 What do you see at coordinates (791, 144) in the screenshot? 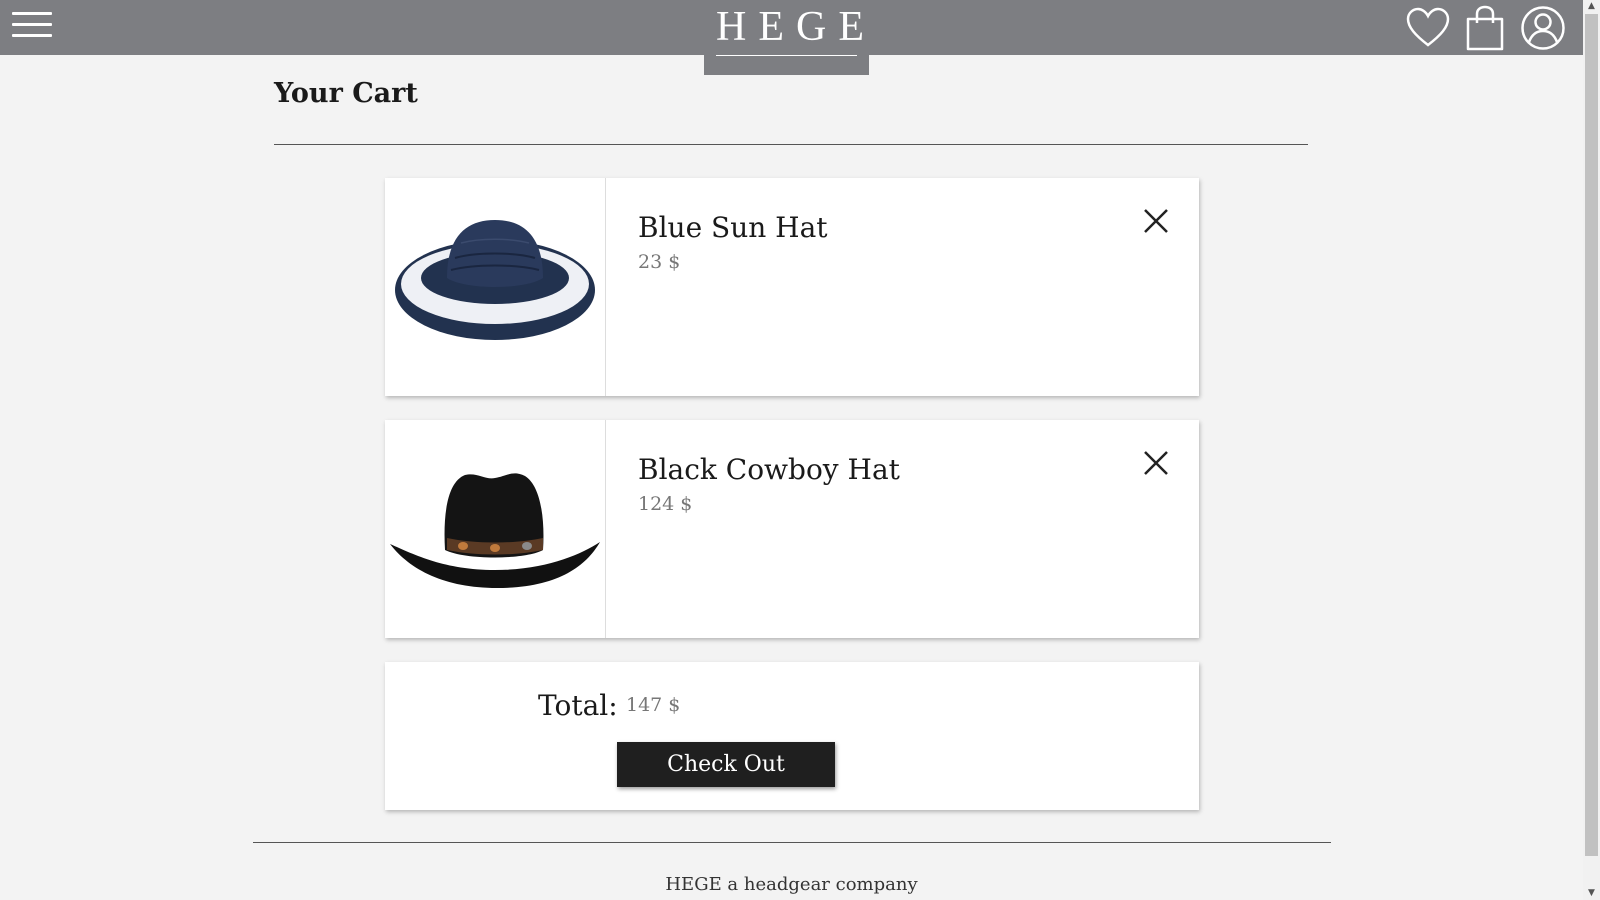
I see `title-divider` at bounding box center [791, 144].